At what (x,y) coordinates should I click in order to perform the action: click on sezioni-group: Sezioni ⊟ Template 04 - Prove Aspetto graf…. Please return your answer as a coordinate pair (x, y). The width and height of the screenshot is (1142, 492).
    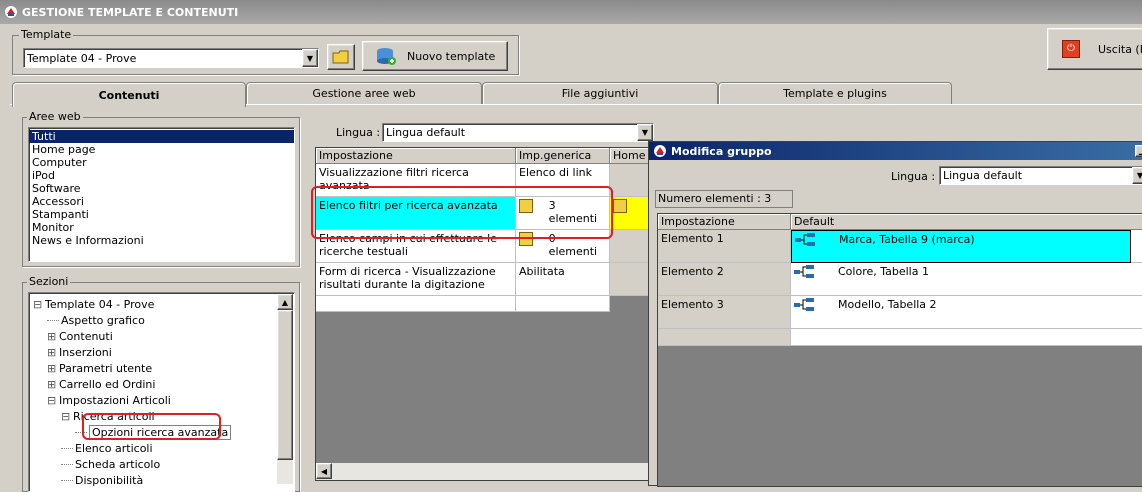
    Looking at the image, I should click on (161, 383).